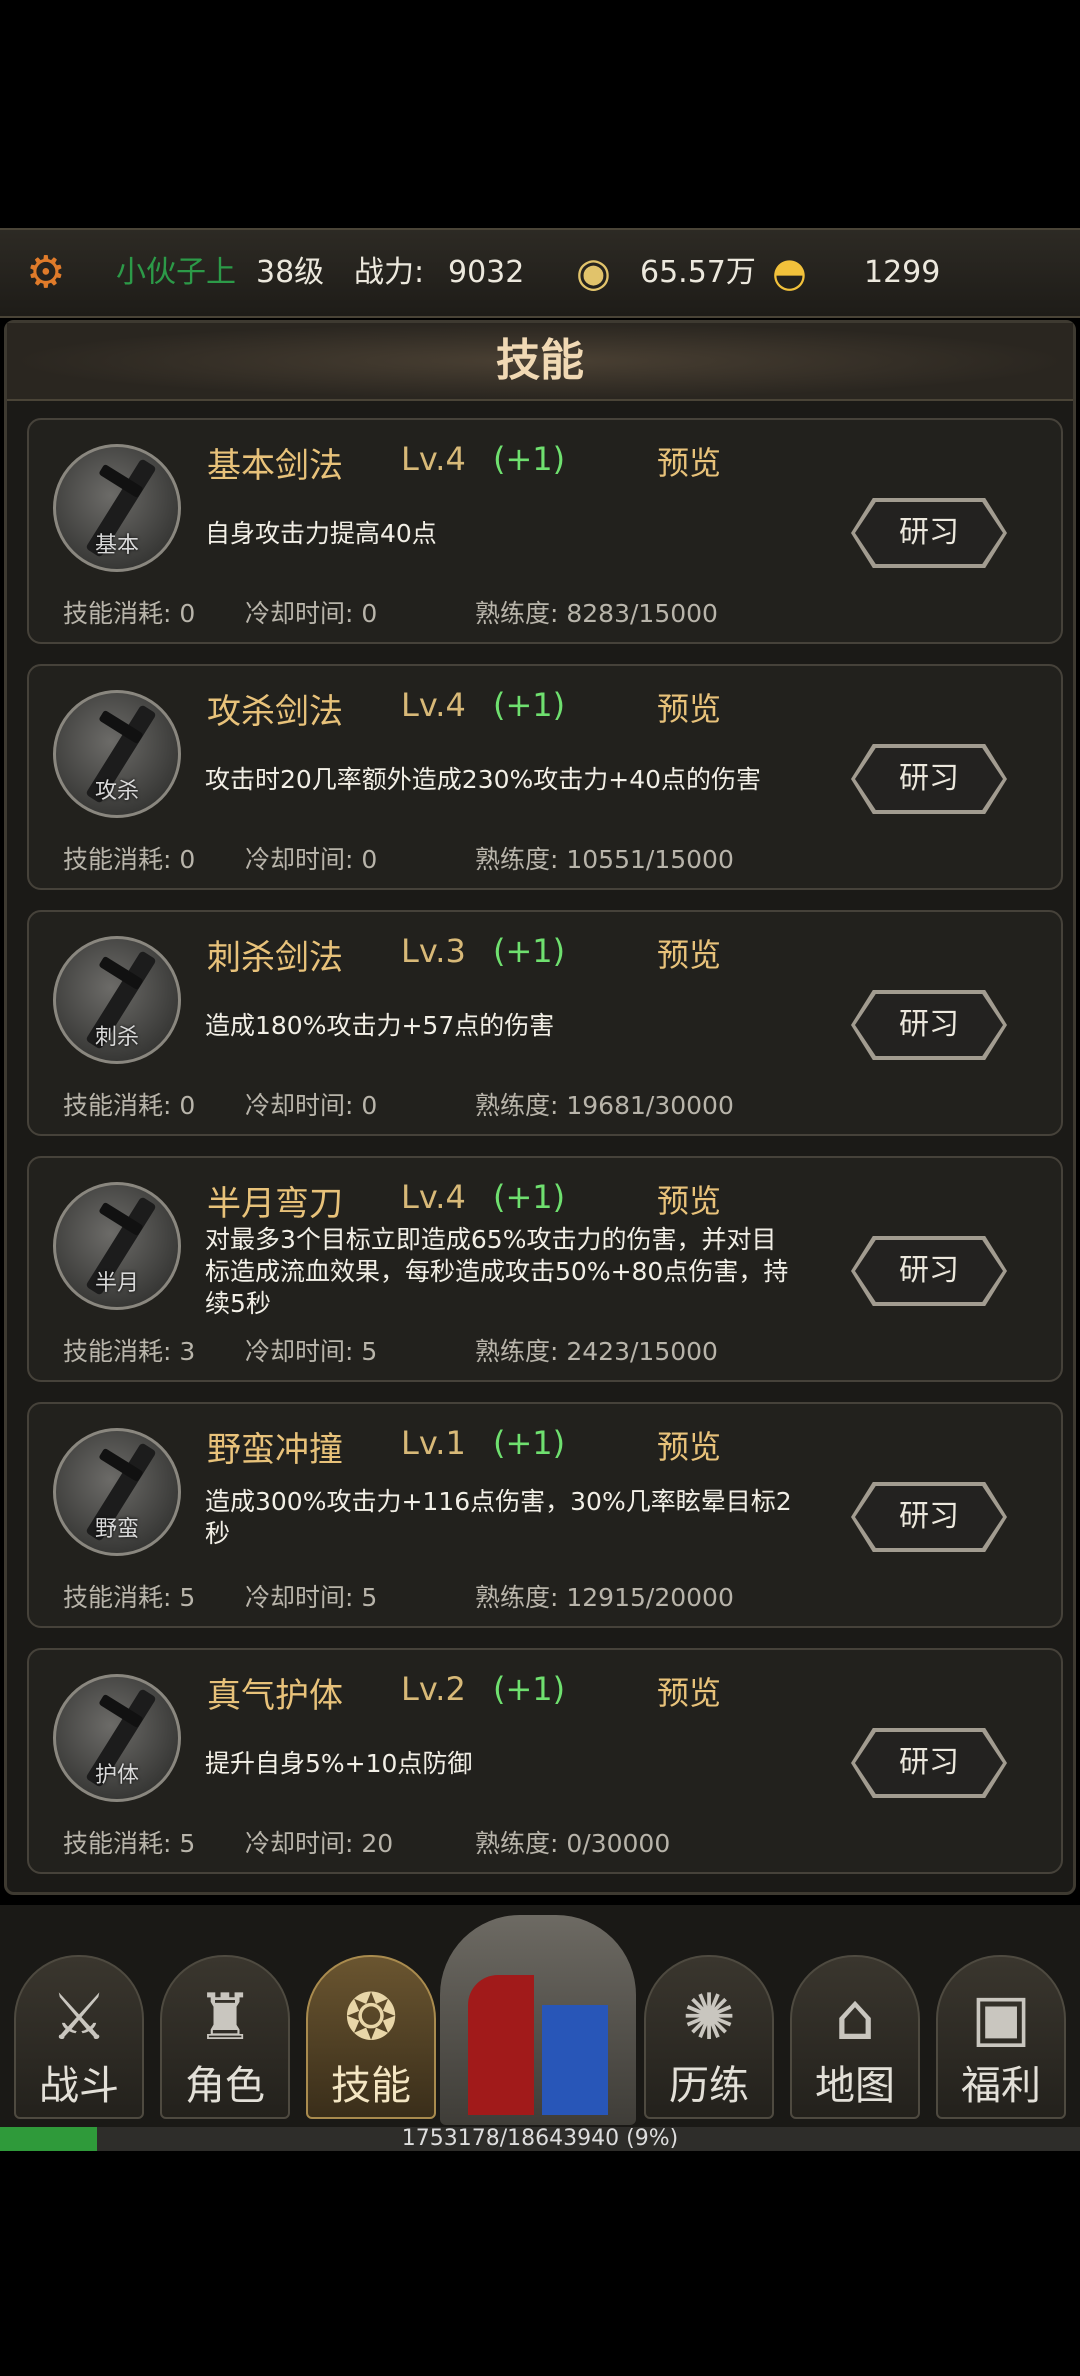  Describe the element at coordinates (117, 1246) in the screenshot. I see `skill-icon-crescent-blade: 半月` at that location.